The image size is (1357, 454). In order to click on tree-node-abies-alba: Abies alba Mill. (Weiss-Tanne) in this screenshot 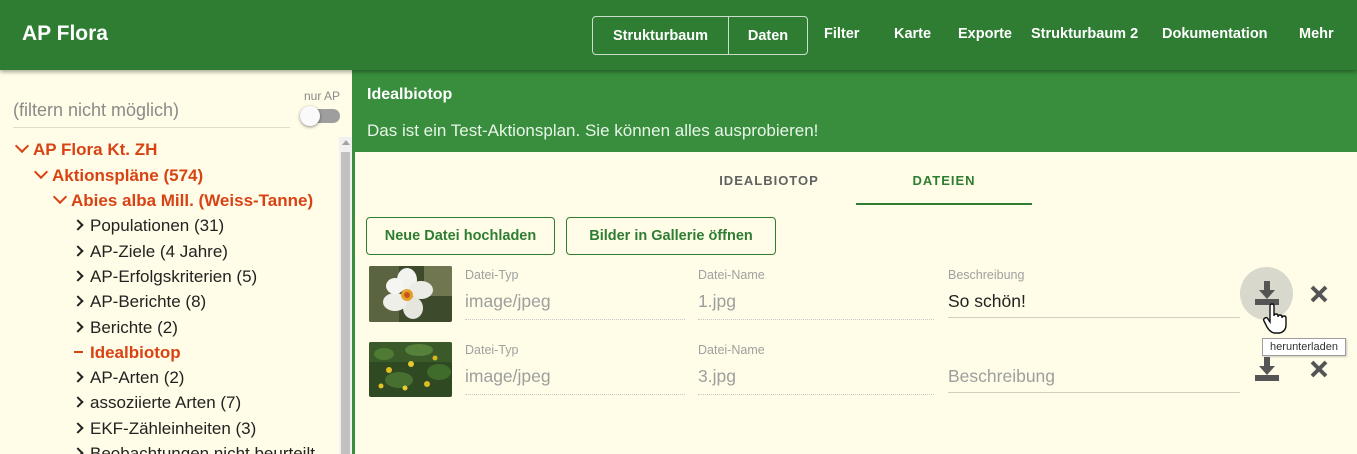, I will do `click(182, 200)`.